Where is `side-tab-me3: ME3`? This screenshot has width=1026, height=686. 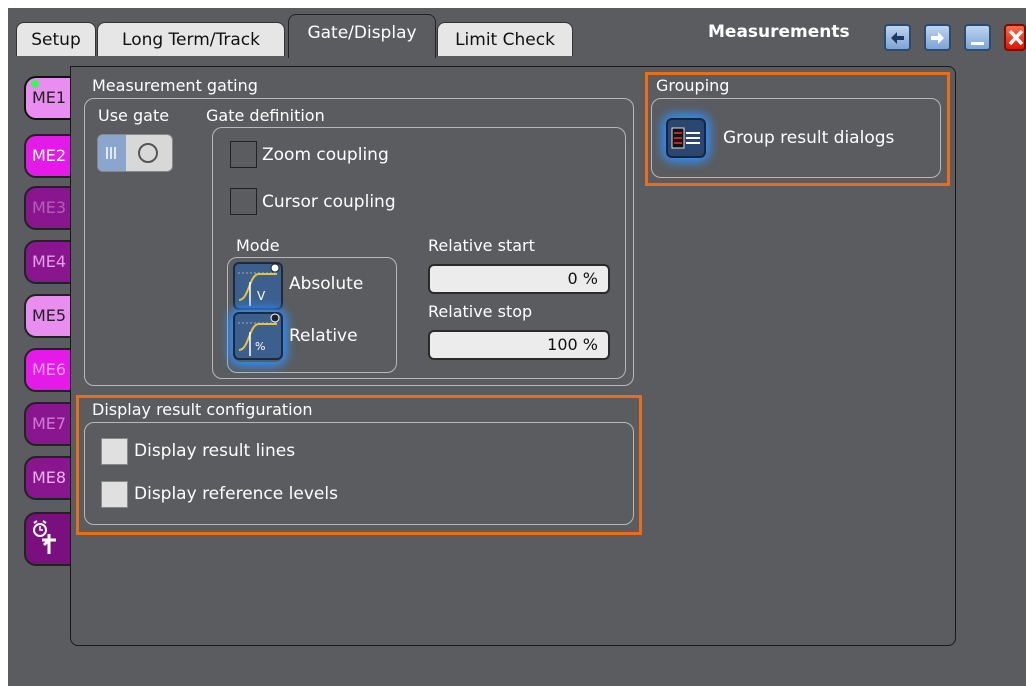 side-tab-me3: ME3 is located at coordinates (47, 208).